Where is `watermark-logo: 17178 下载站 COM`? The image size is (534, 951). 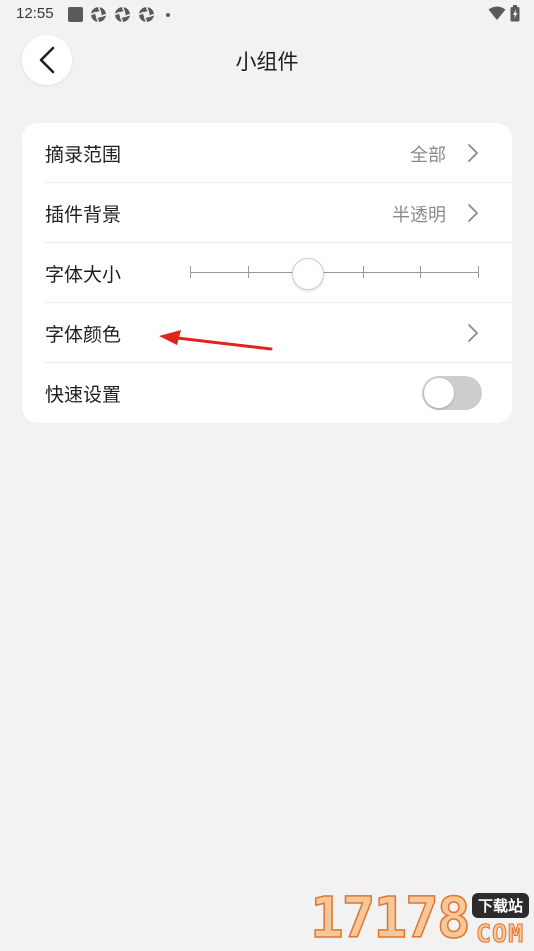 watermark-logo: 17178 下载站 COM is located at coordinates (421, 918).